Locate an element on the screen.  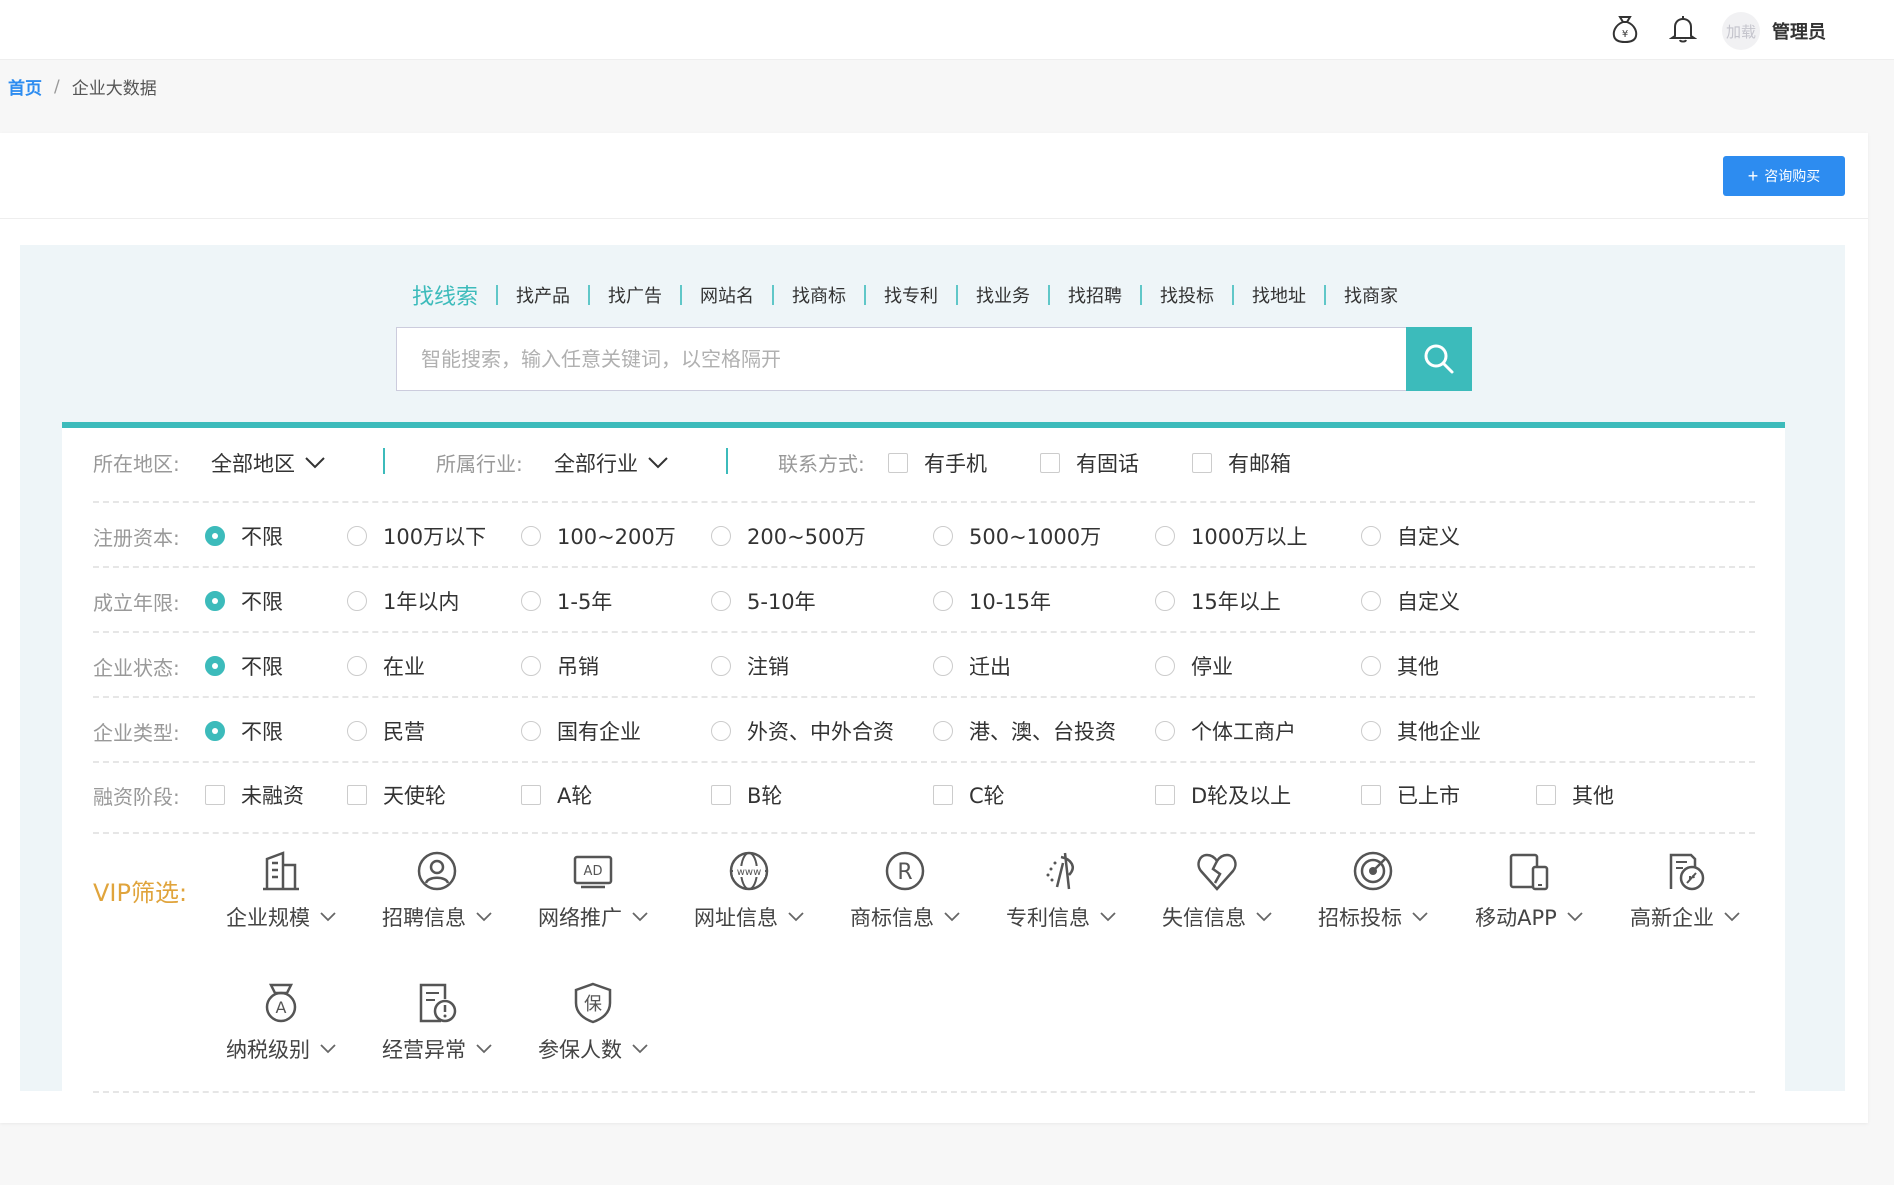
funding-option: 其他 is located at coordinates (1575, 795).